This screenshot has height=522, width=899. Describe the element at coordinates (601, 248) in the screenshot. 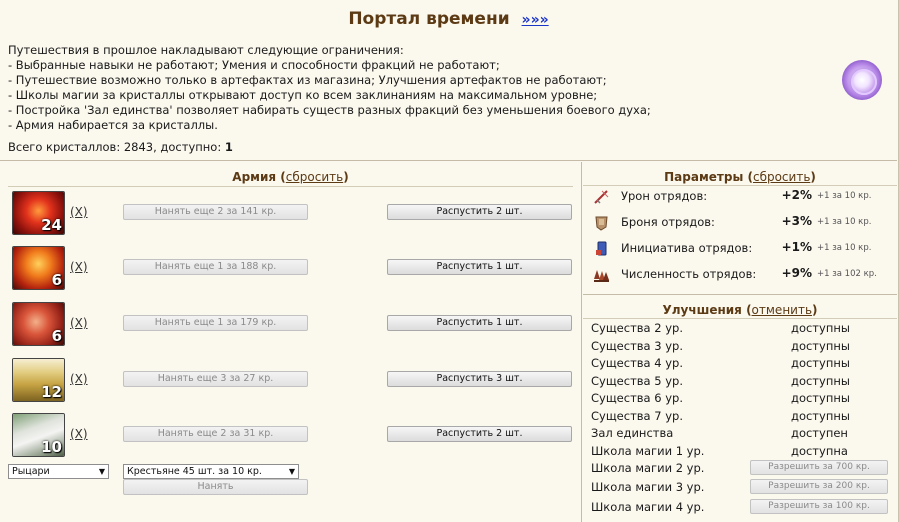

I see `initiative-icon` at that location.